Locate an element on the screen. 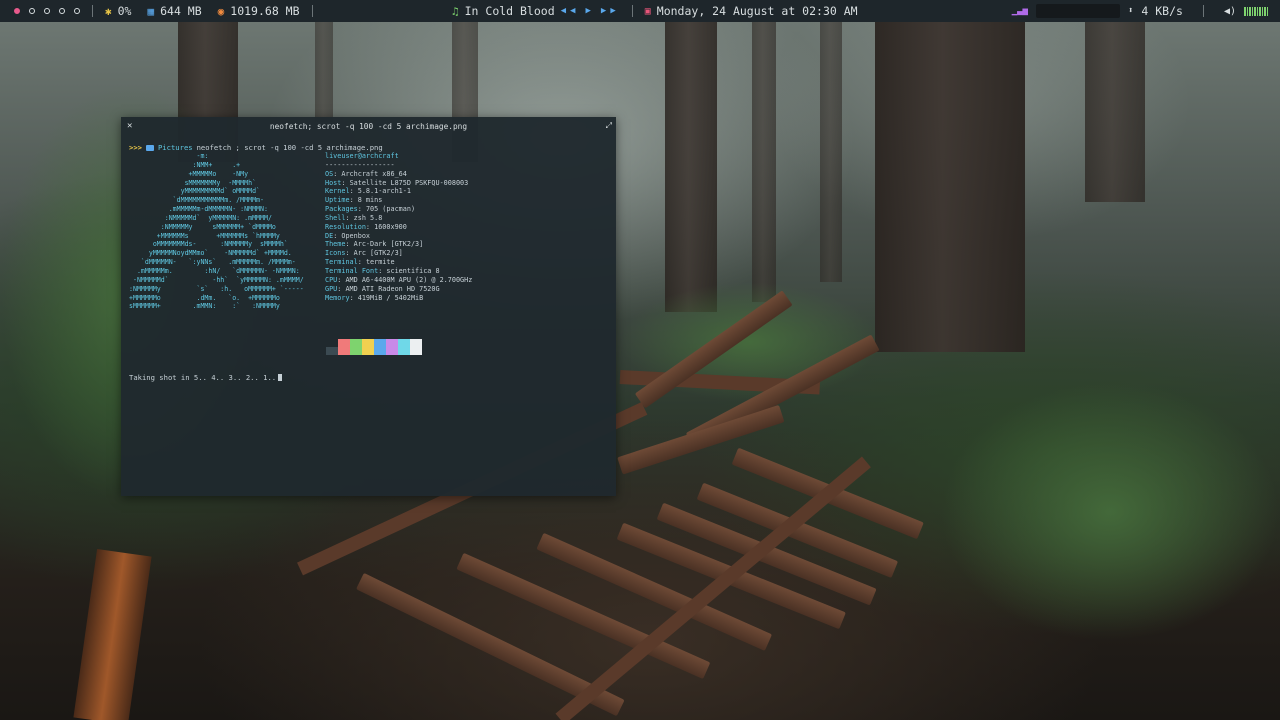  workspace-2-dot is located at coordinates (32, 11).